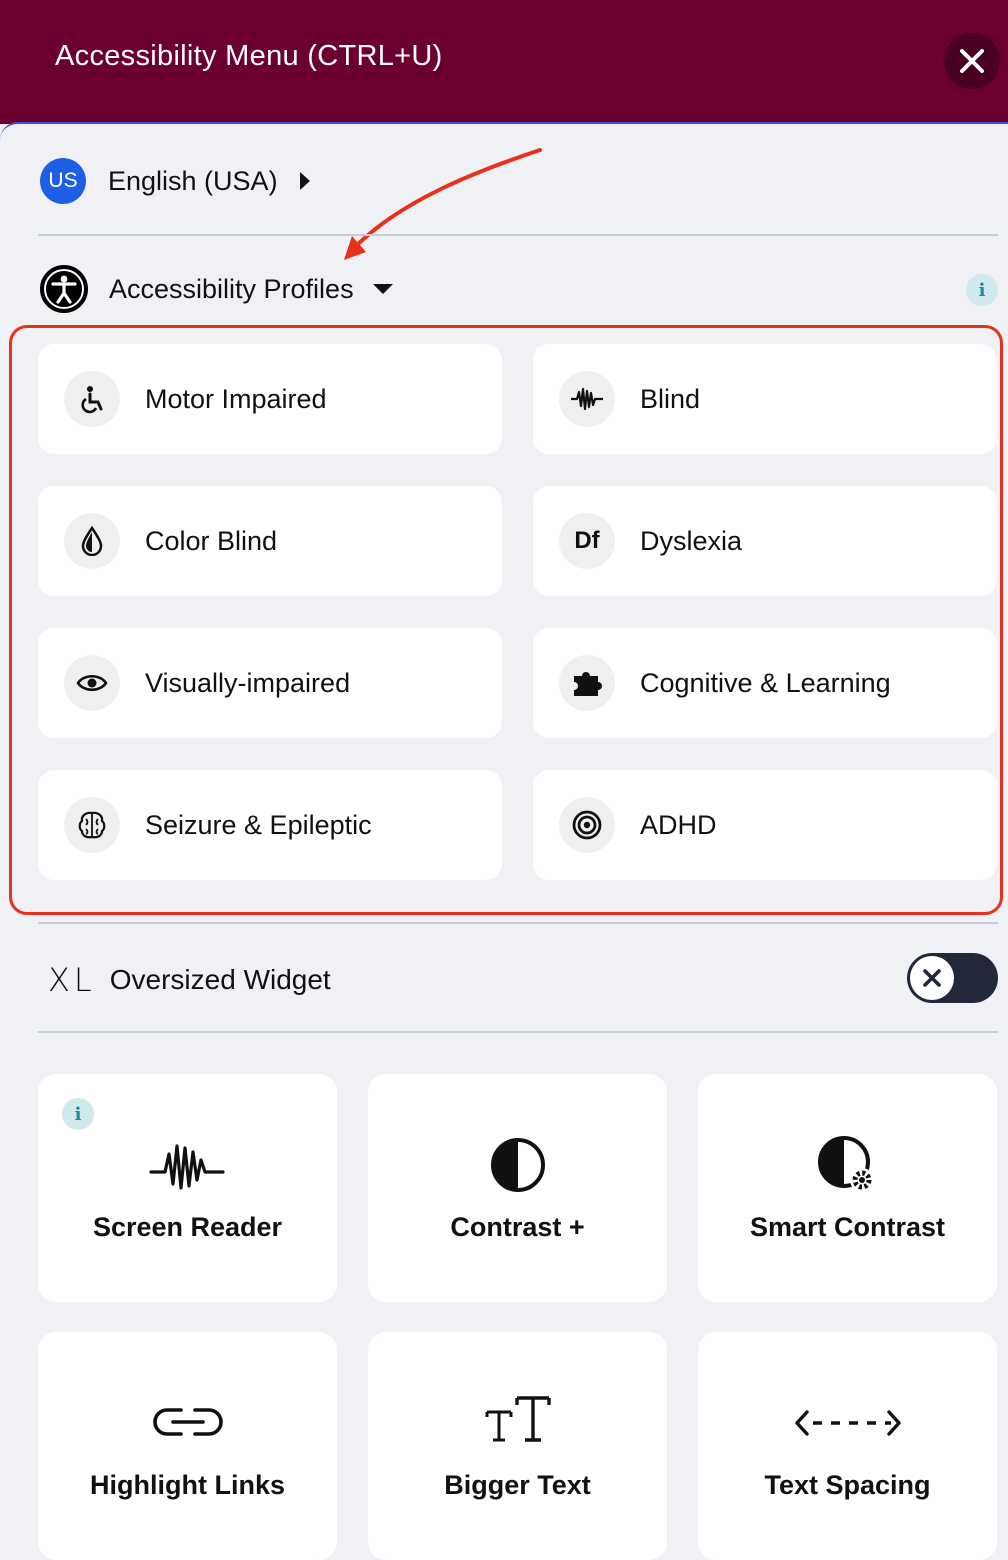  Describe the element at coordinates (847, 1485) in the screenshot. I see `tool-label: Text Spacing` at that location.